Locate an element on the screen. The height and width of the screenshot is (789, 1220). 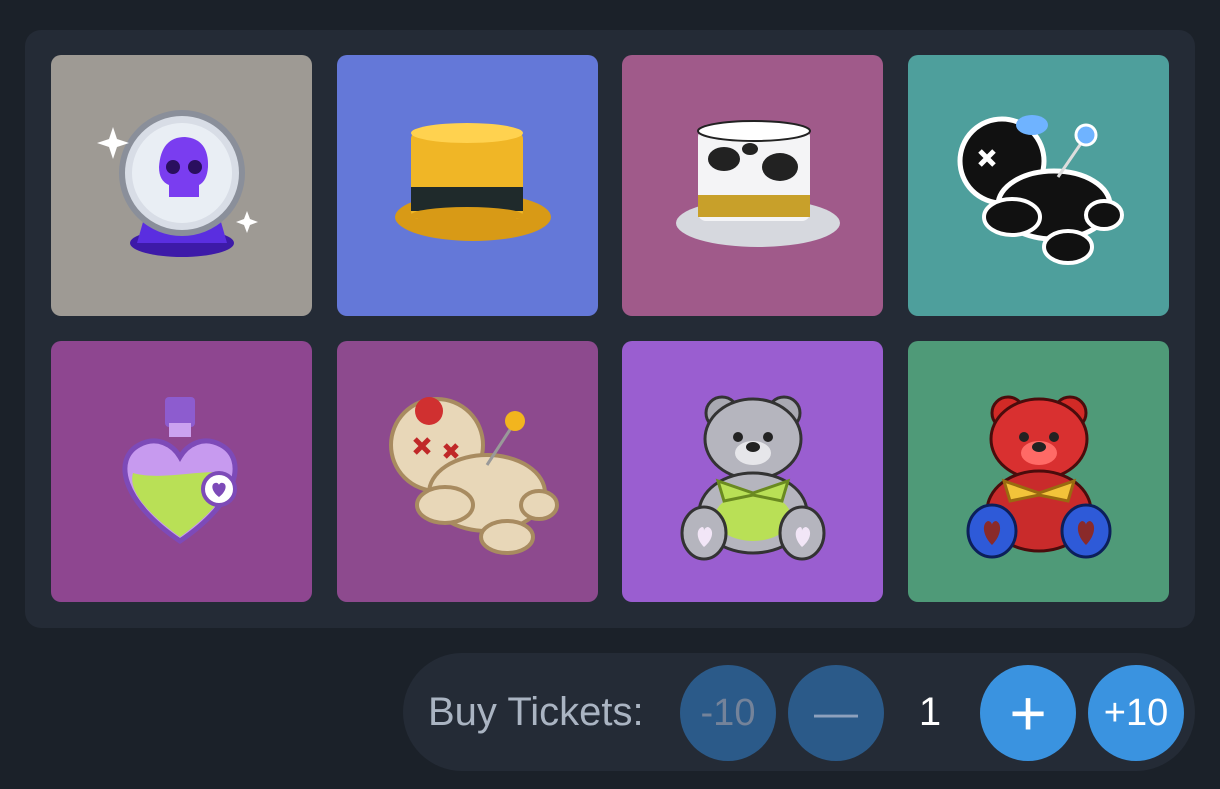
decrement-button: — is located at coordinates (836, 713).